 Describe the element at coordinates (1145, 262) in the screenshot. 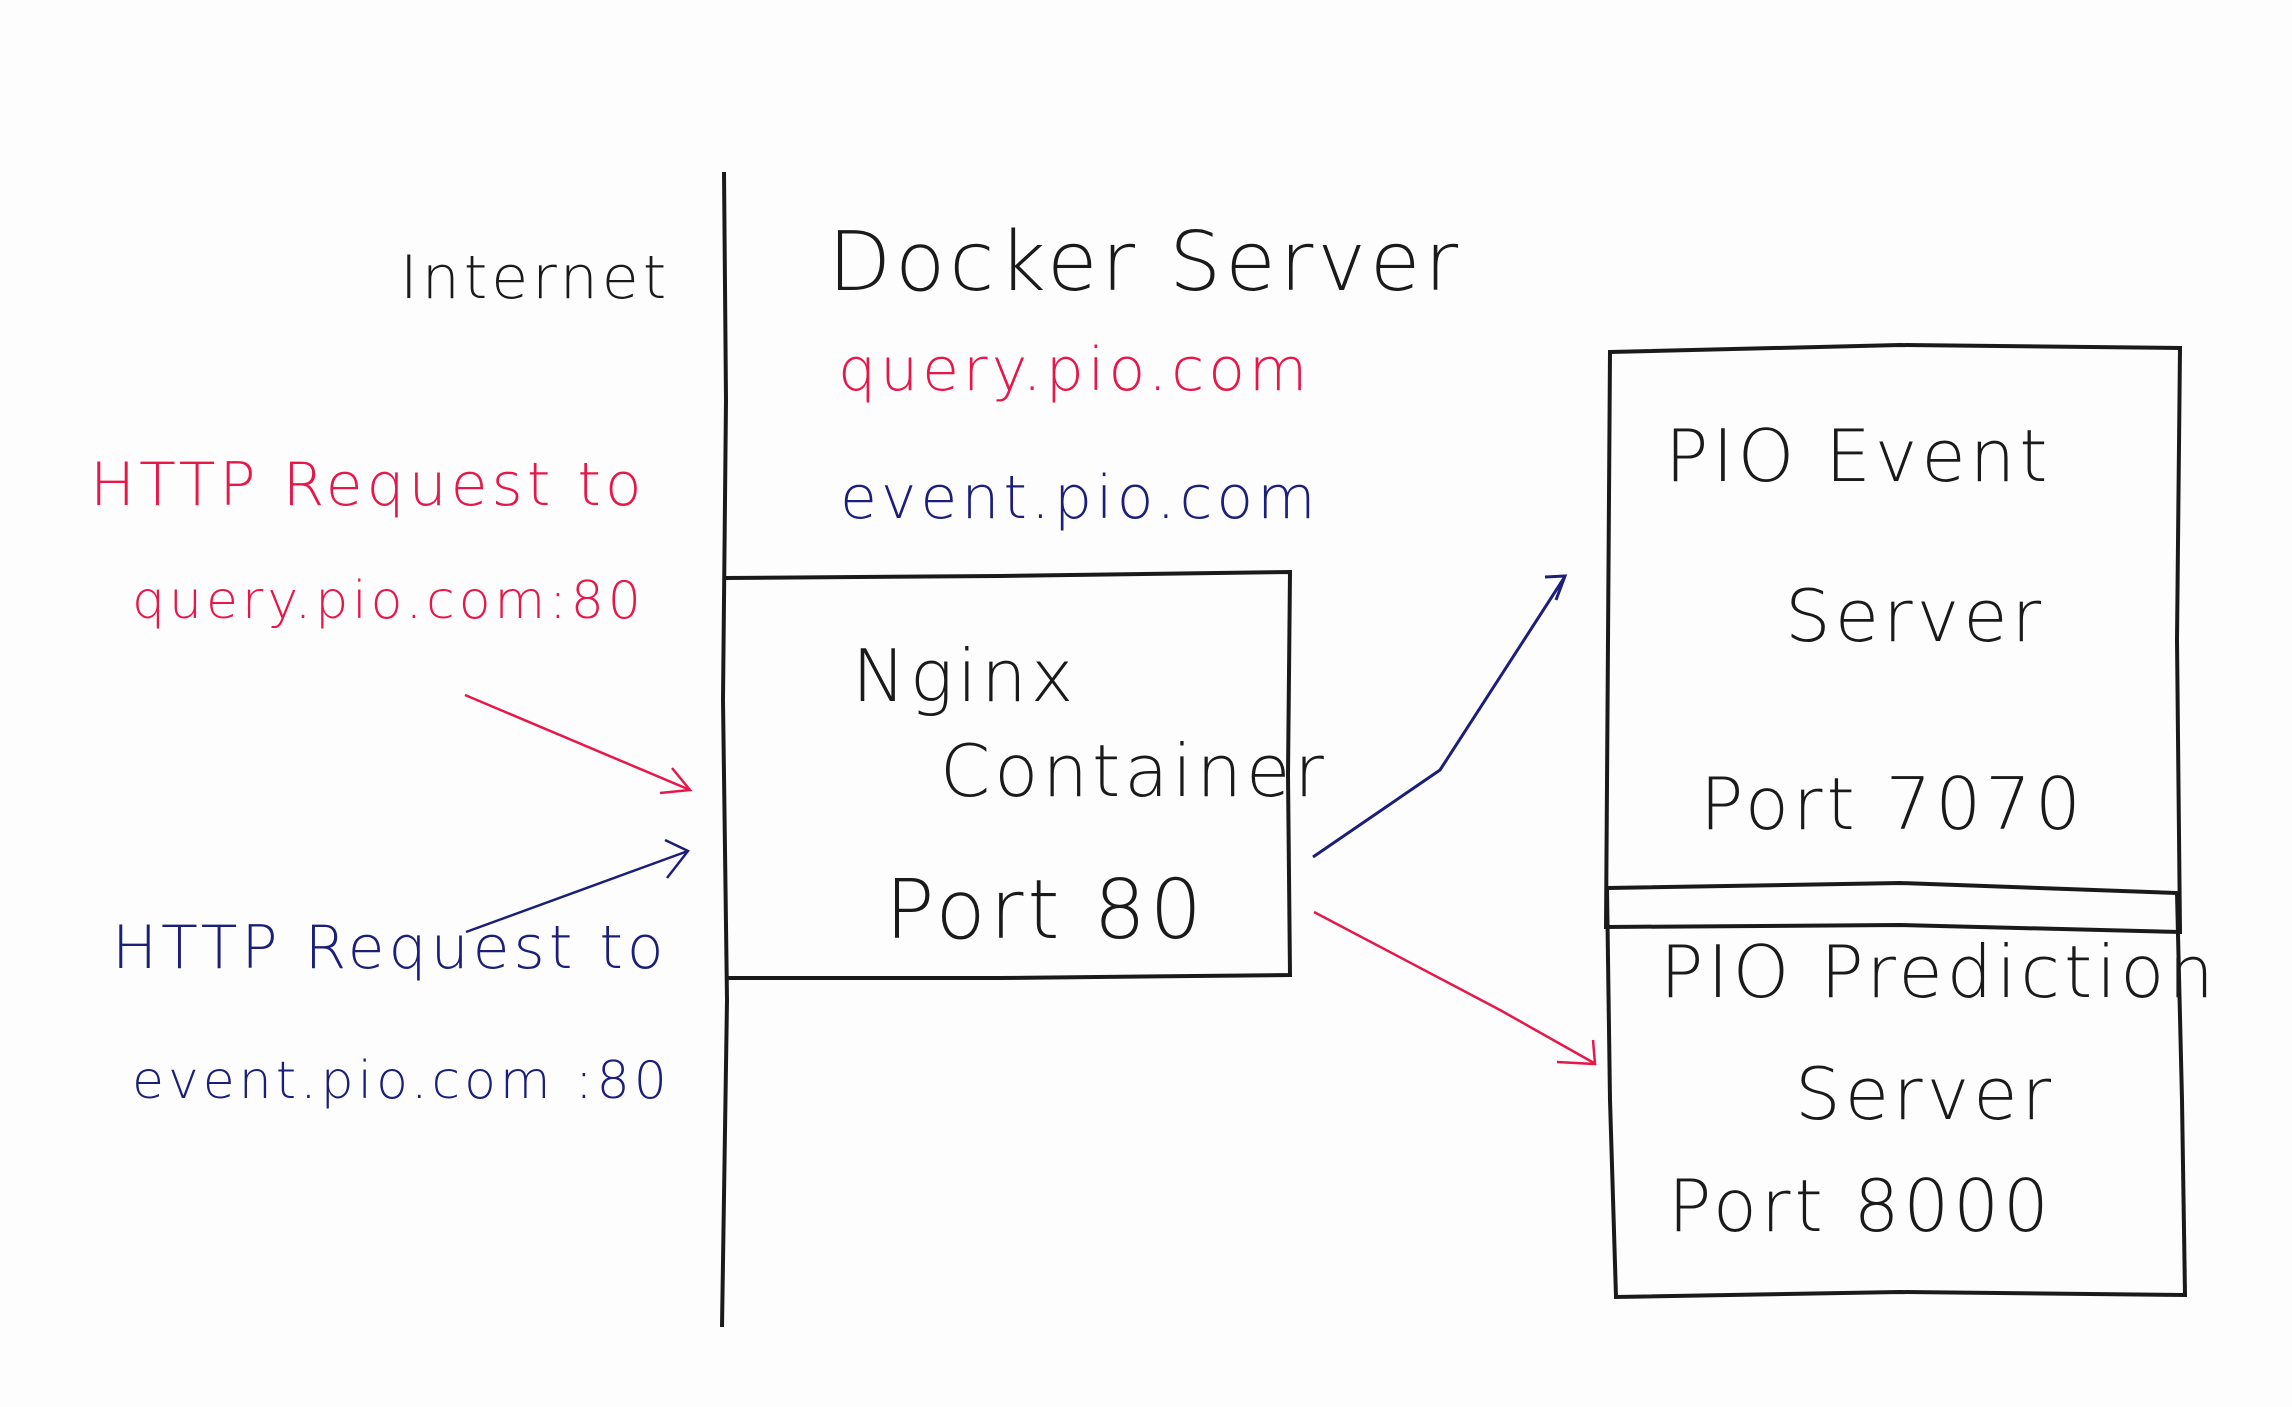

I see `docker-server-zone-label: Docker Server` at that location.